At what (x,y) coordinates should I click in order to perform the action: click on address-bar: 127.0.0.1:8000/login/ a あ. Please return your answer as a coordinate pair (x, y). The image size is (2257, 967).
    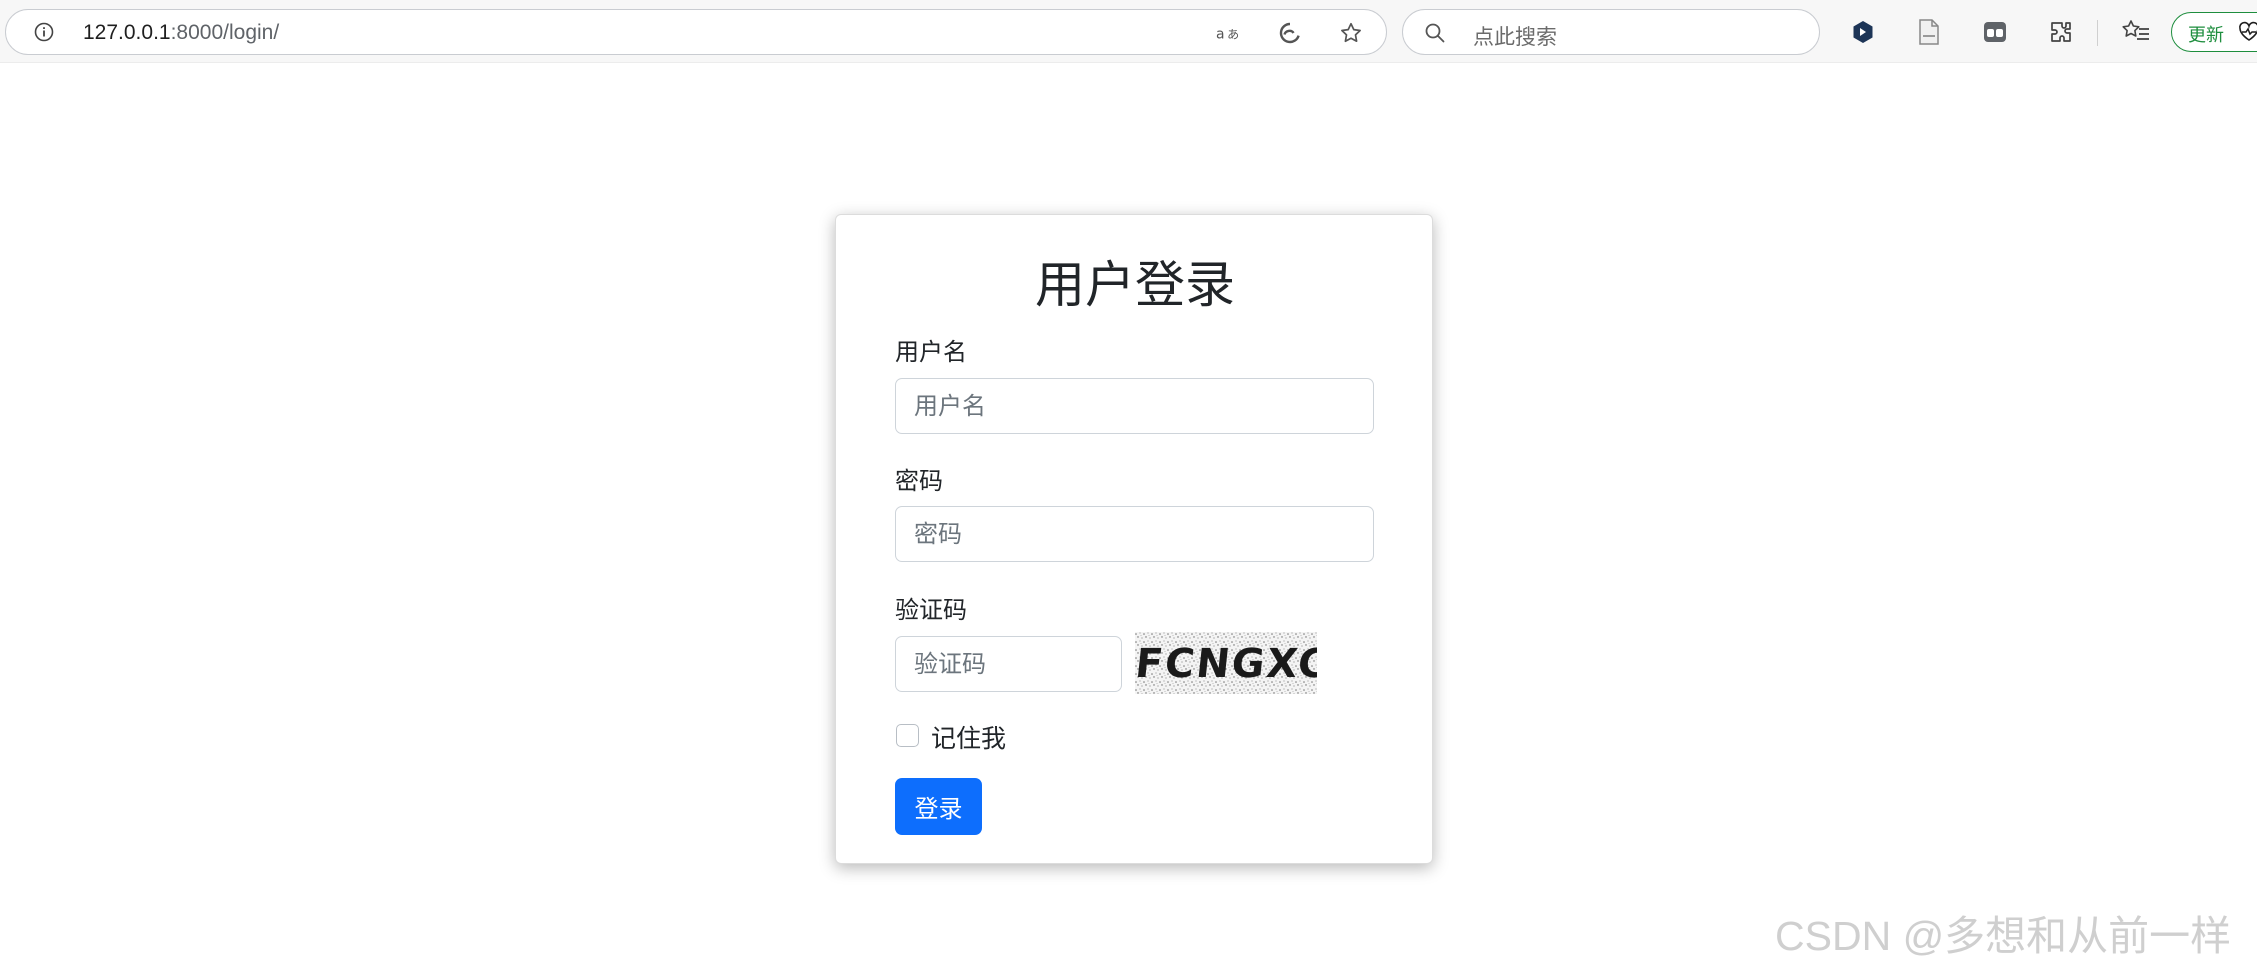
    Looking at the image, I should click on (696, 32).